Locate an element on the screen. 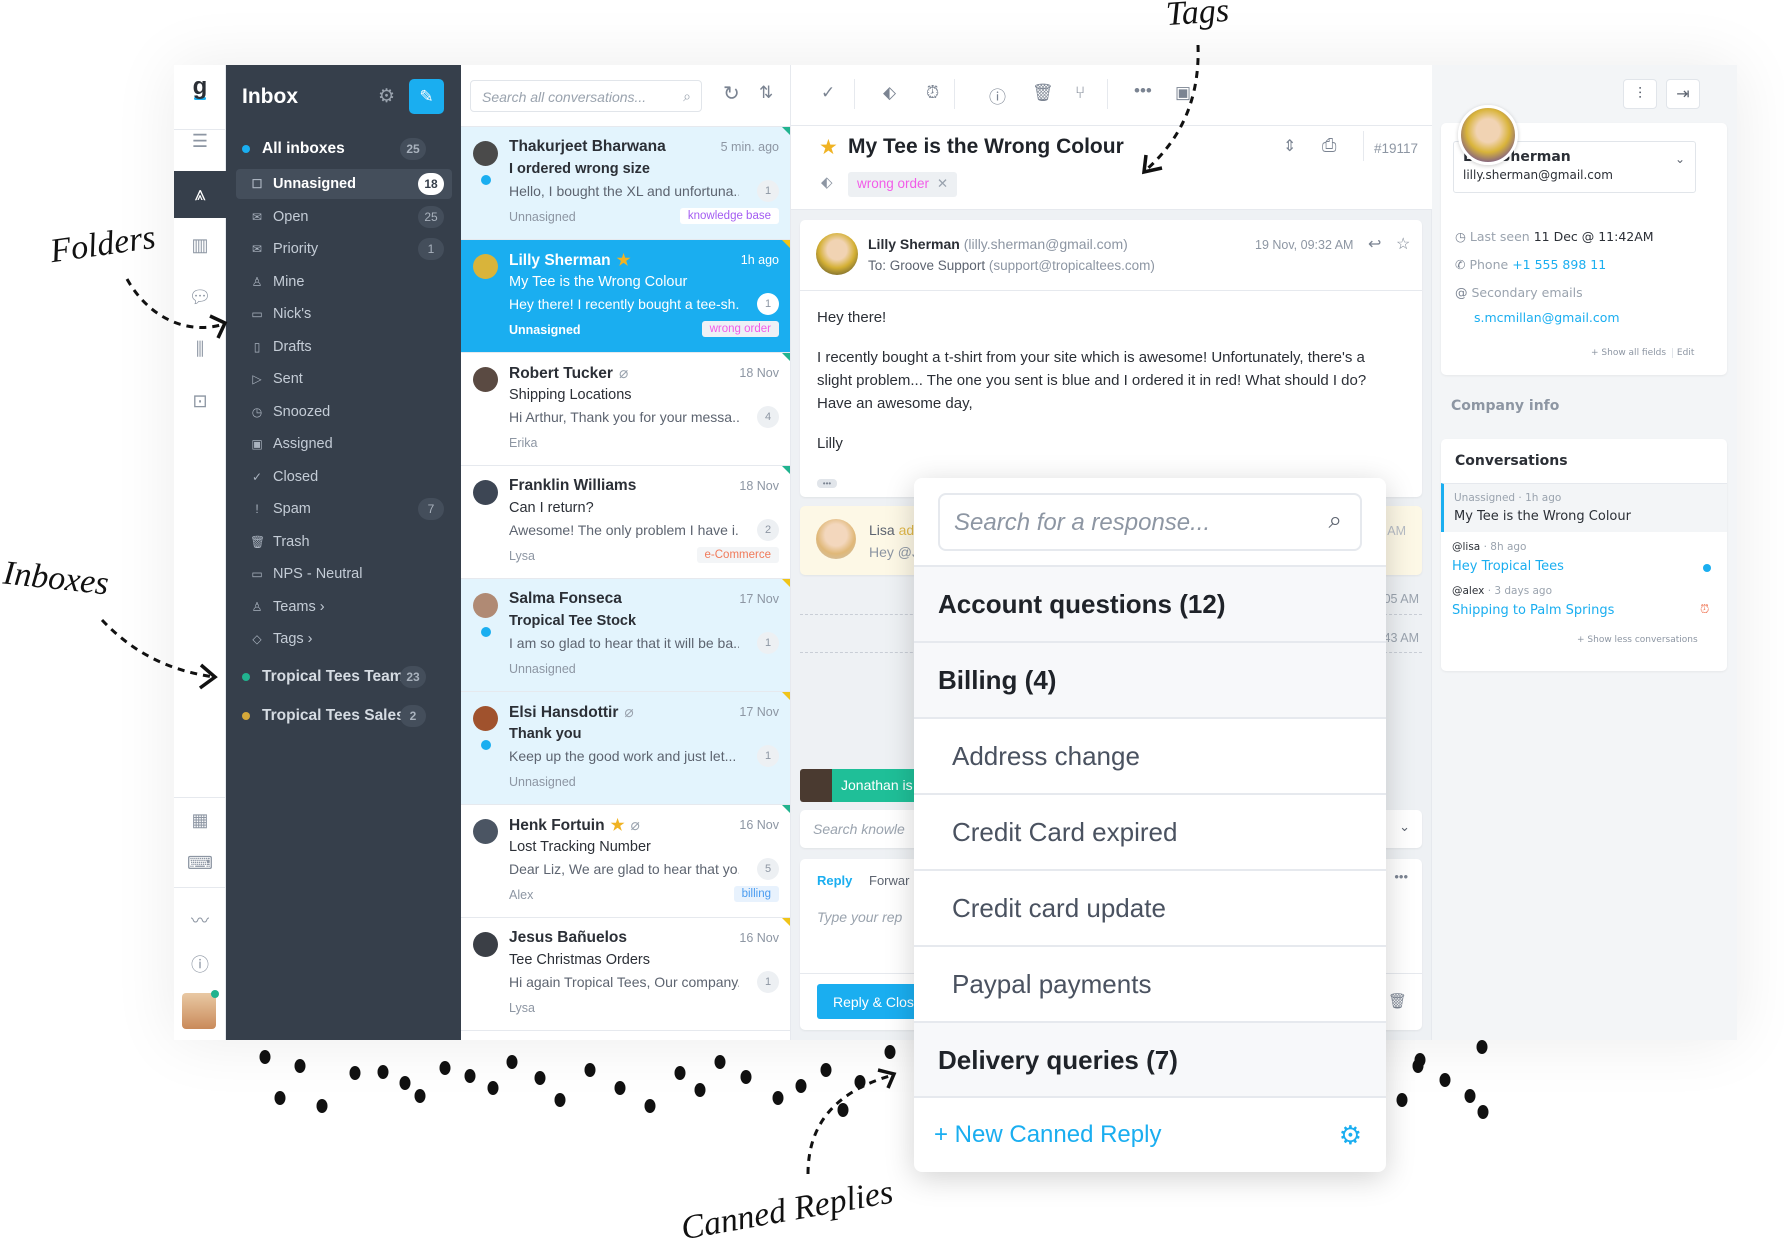 This screenshot has height=1248, width=1784. show-less-conversations-link: + Show less conversations is located at coordinates (1637, 640).